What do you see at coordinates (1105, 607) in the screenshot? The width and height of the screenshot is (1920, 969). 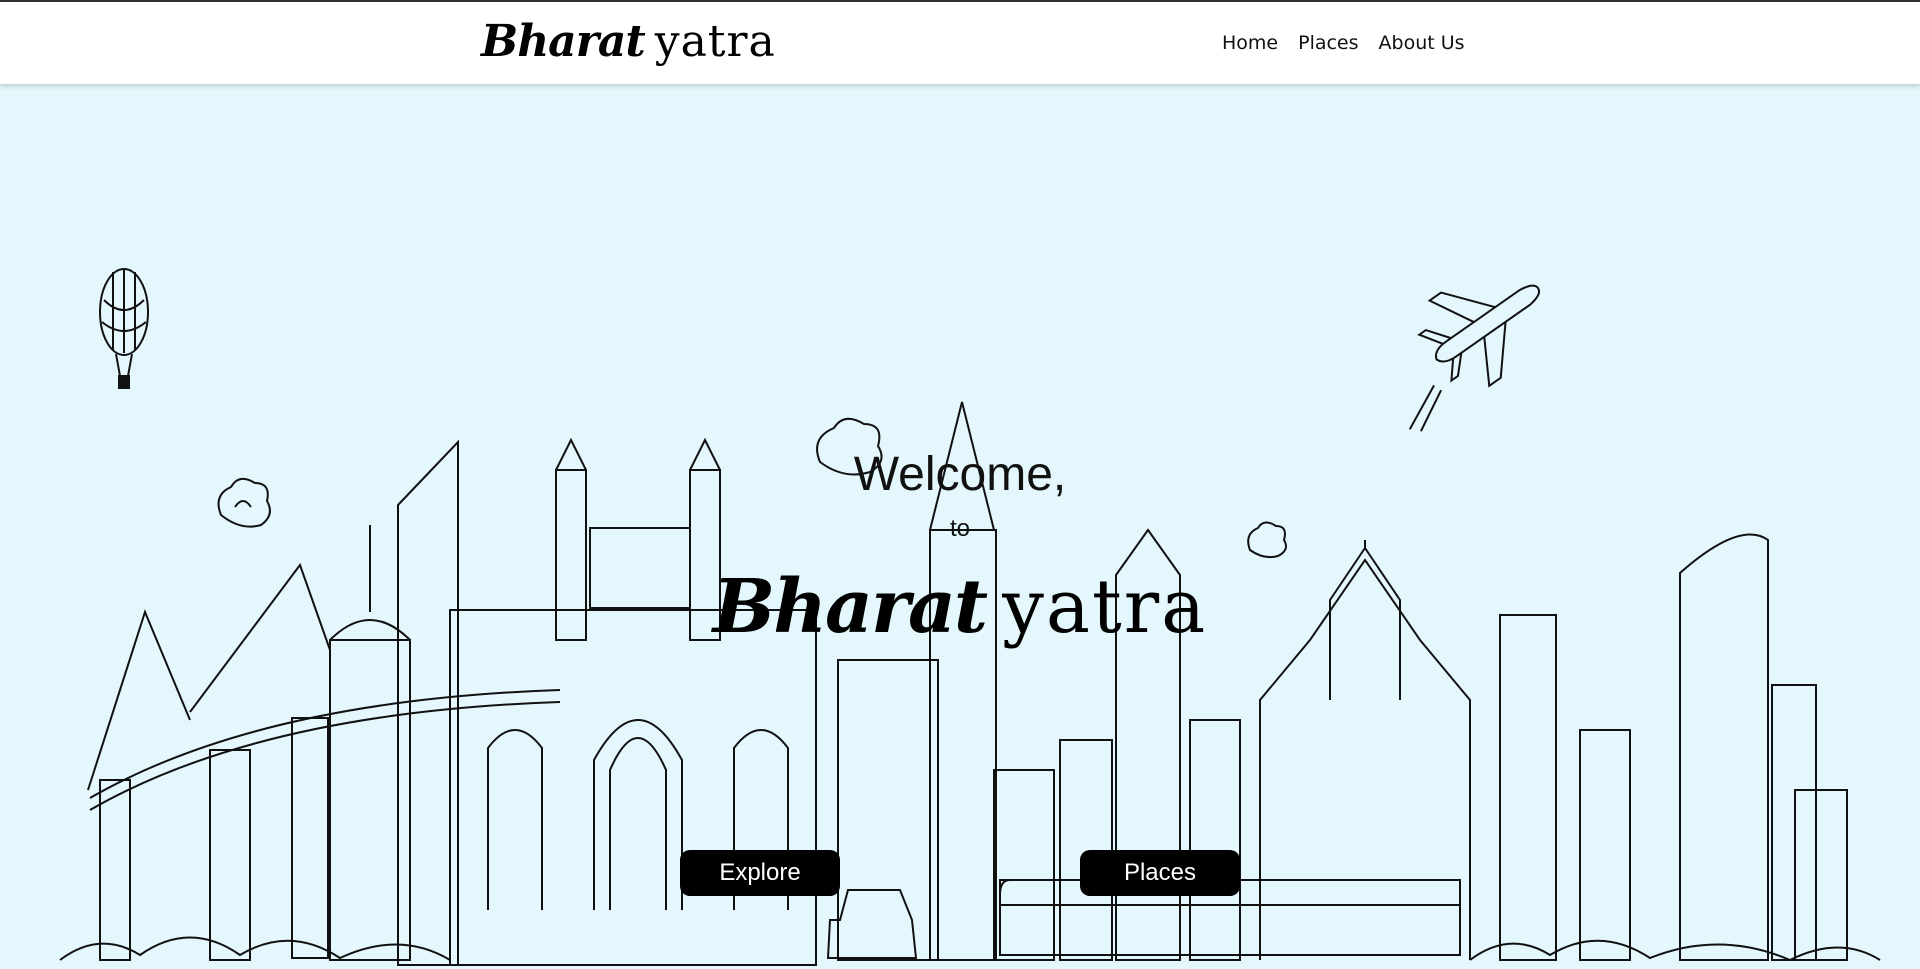 I see `hero-title-light: yatra` at bounding box center [1105, 607].